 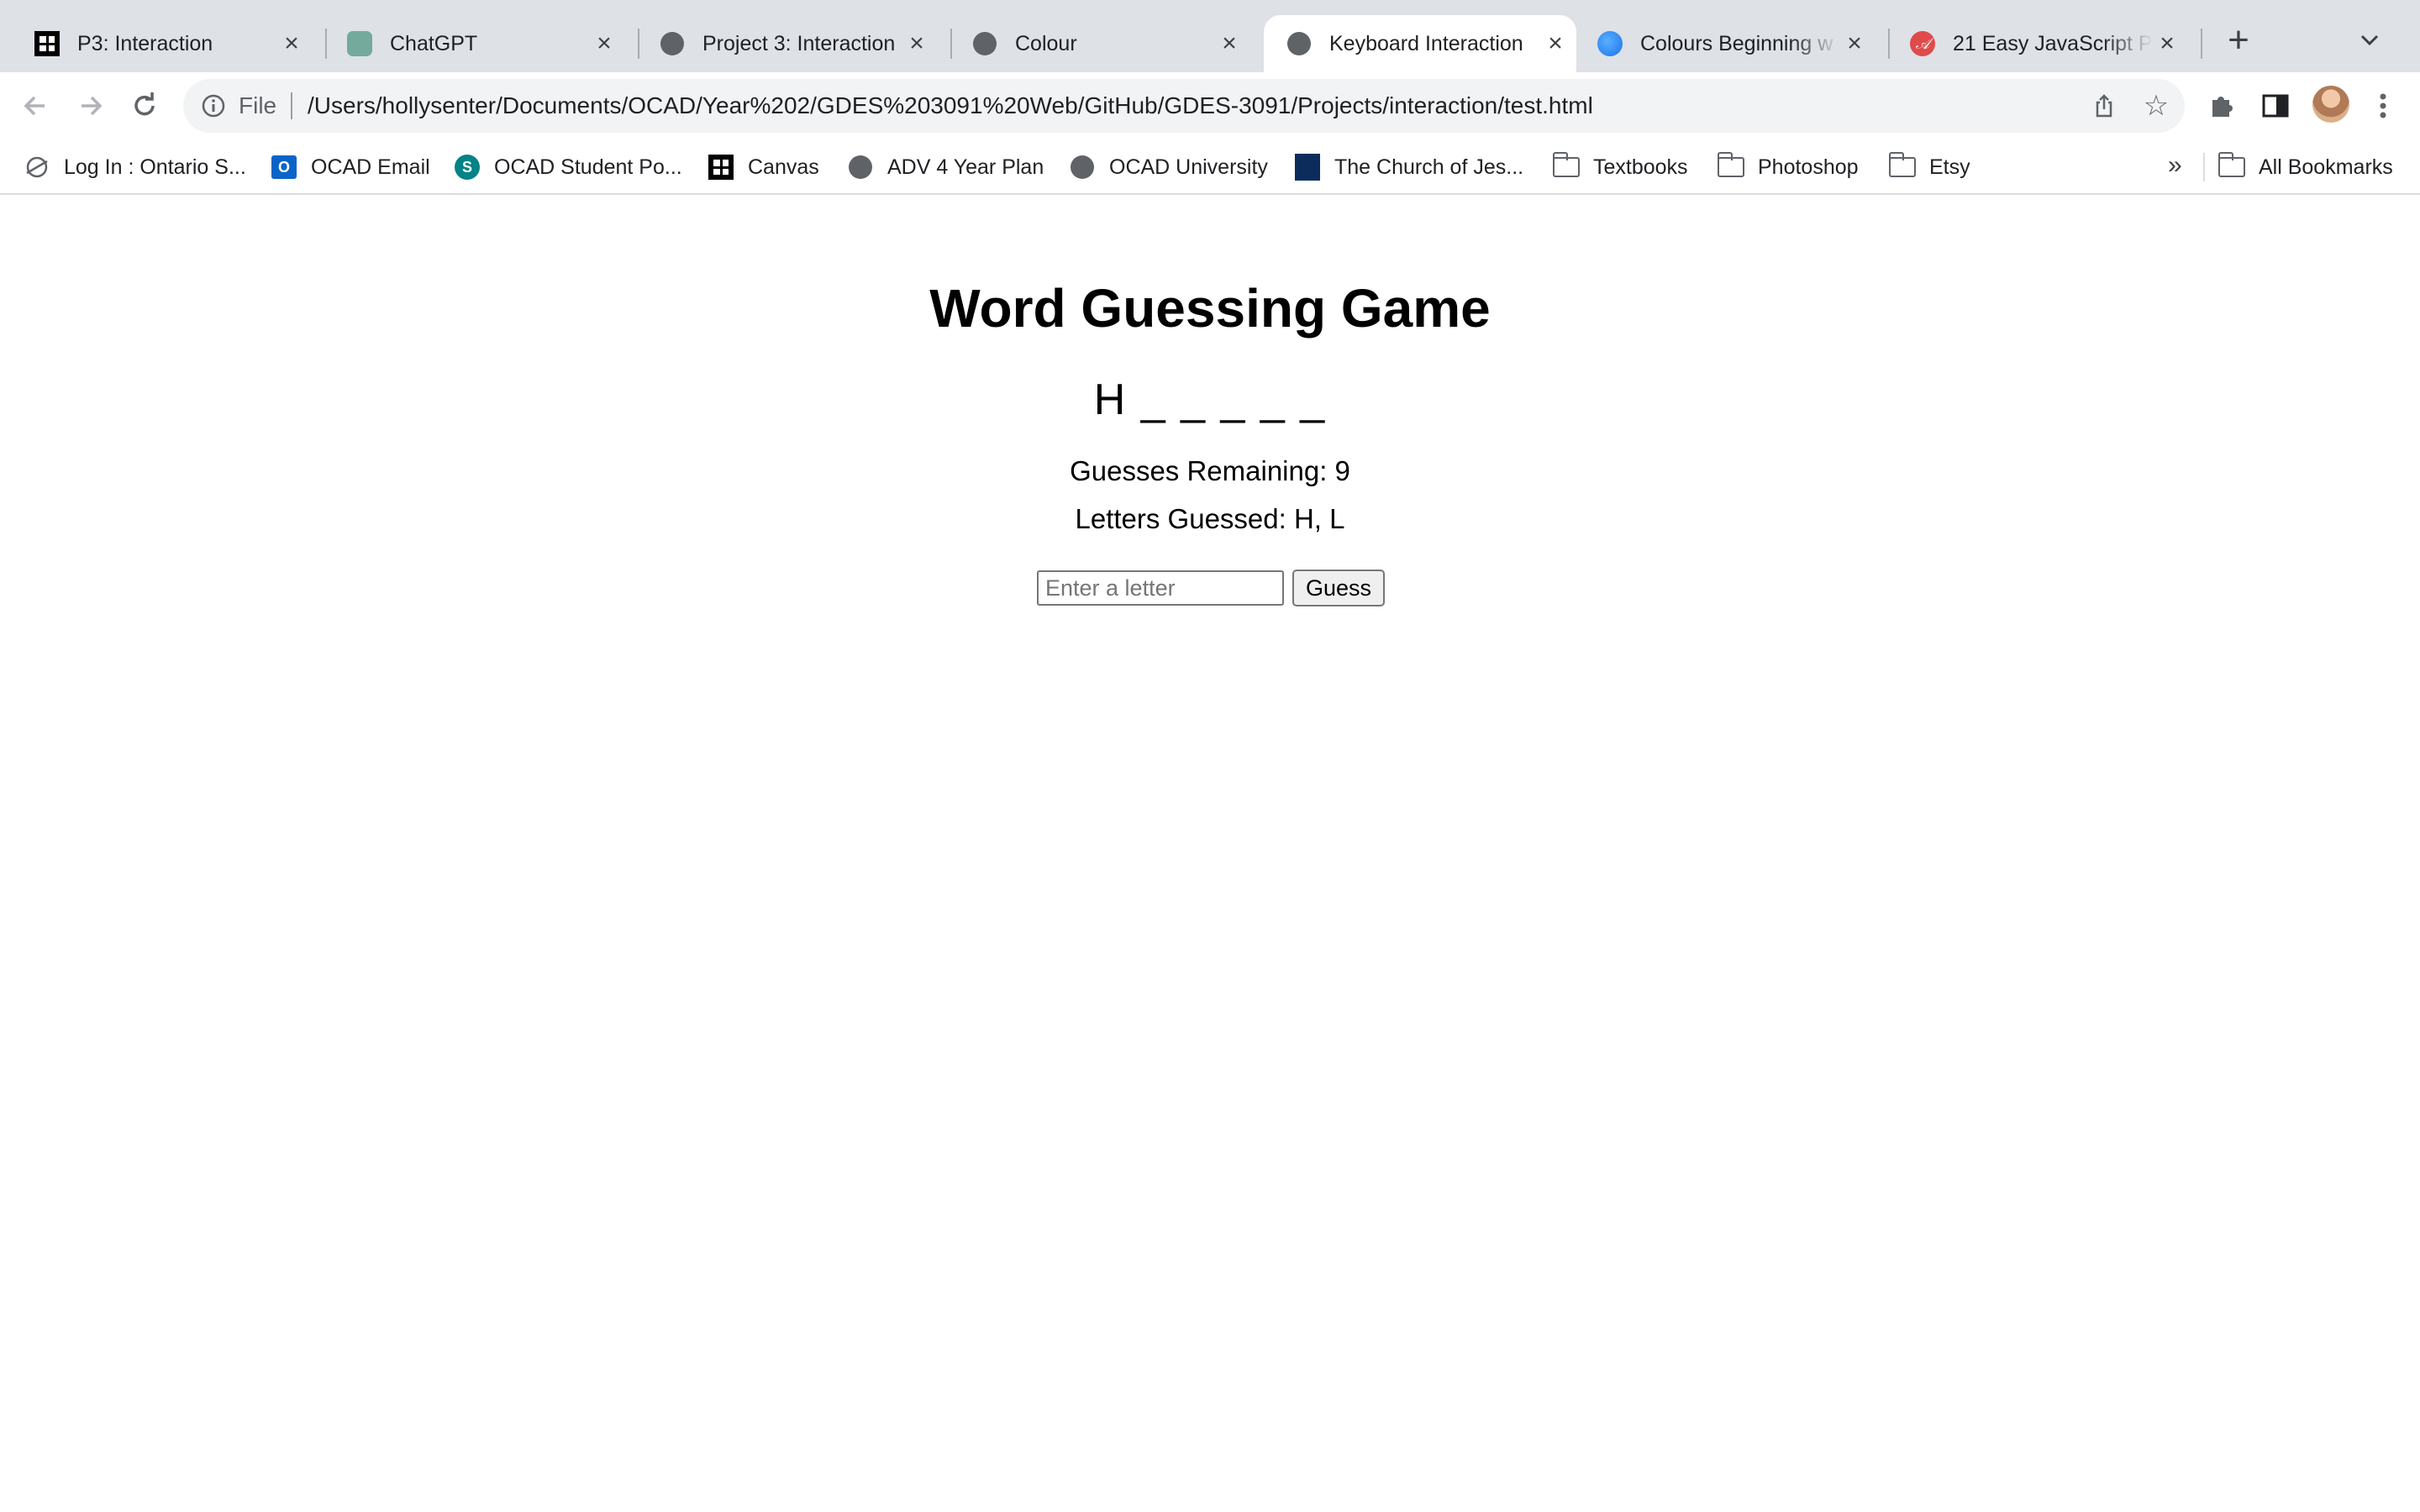 What do you see at coordinates (1210, 399) in the screenshot?
I see `word-display: H _ _ _ _ _` at bounding box center [1210, 399].